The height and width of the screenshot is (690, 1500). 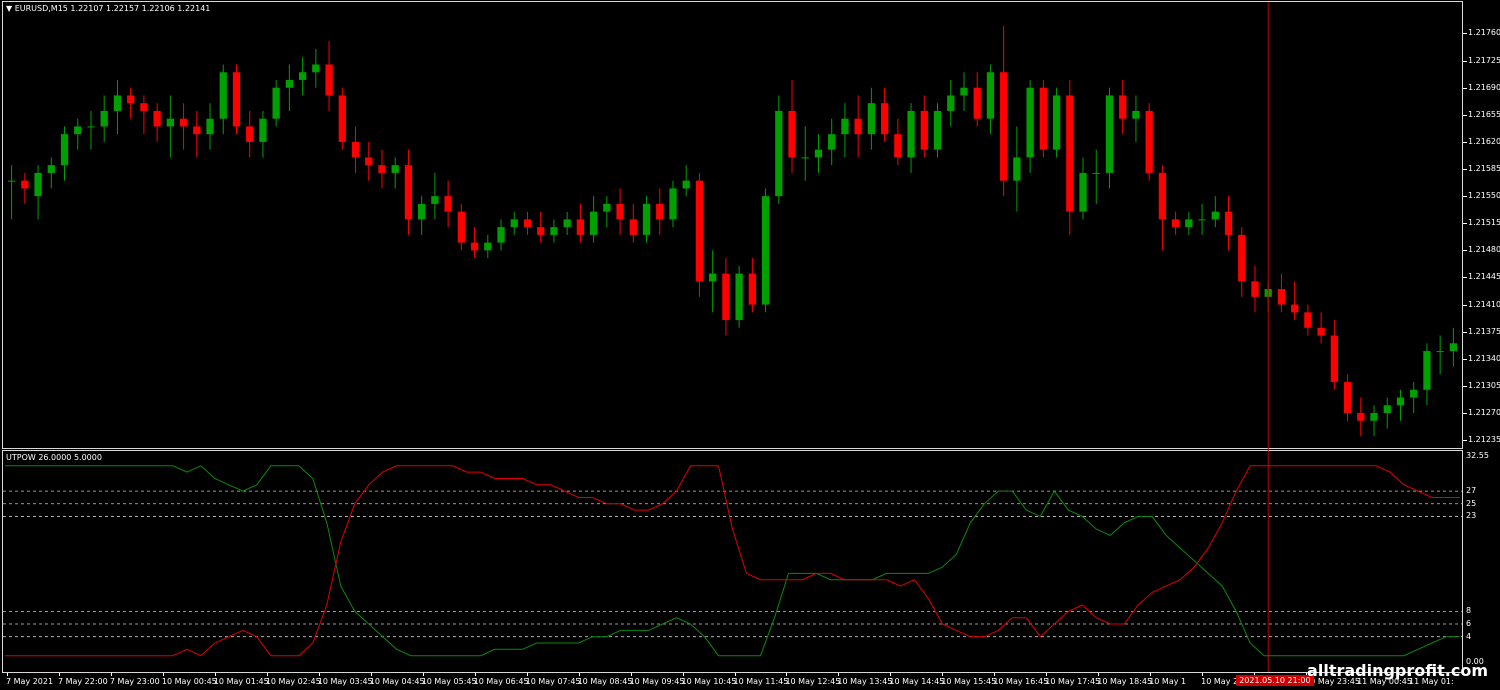 I want to click on time-label: 10 May 14:45, so click(x=917, y=681).